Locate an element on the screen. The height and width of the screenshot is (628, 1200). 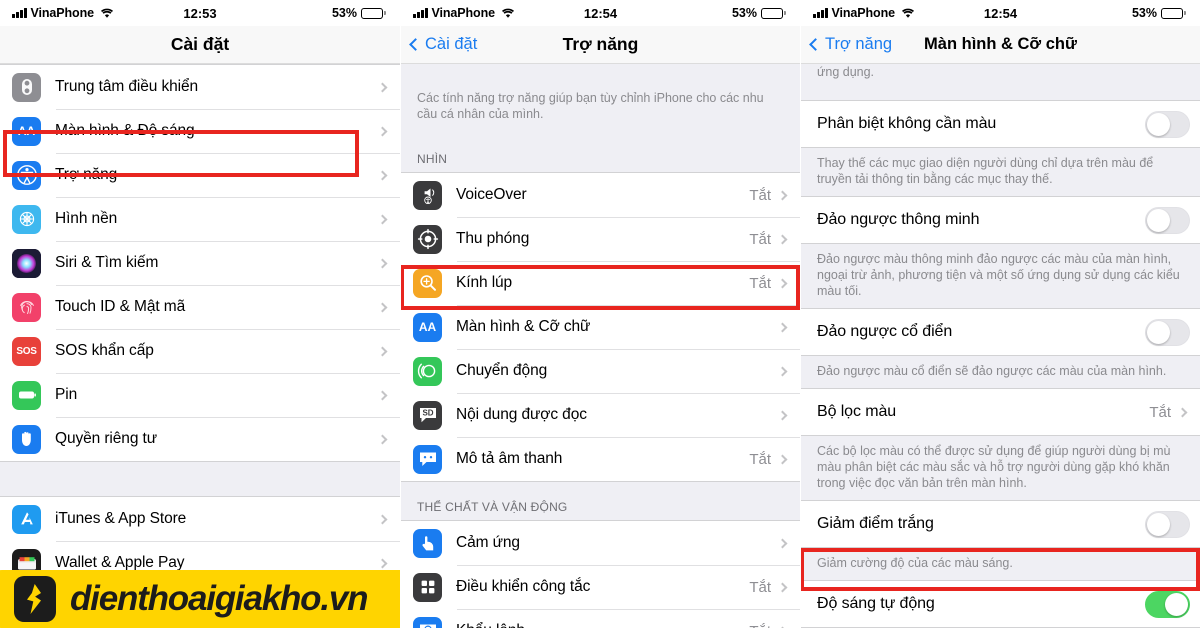
battery-icon is located at coordinates (373, 13).